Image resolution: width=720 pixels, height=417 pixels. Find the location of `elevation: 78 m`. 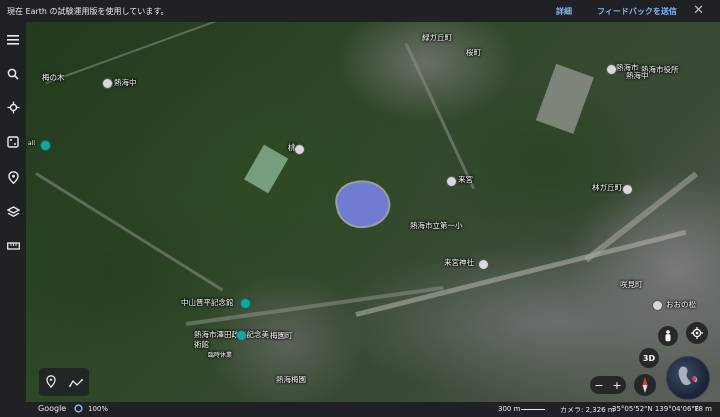

elevation: 78 m is located at coordinates (703, 409).